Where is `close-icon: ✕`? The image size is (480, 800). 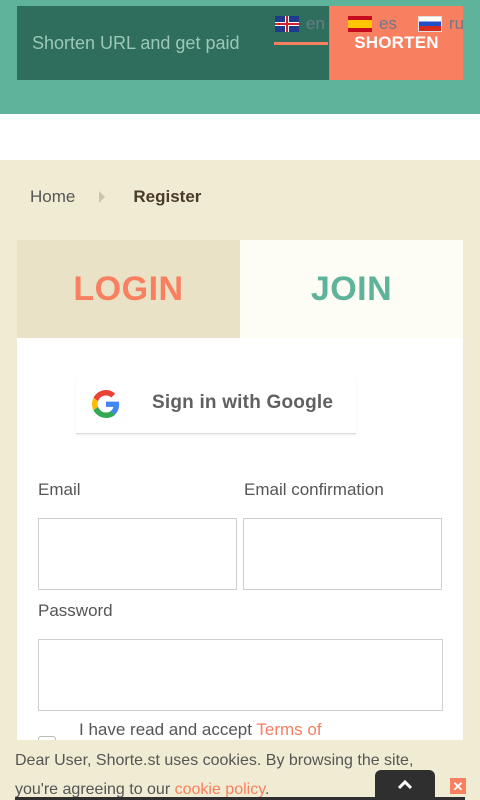
close-icon: ✕ is located at coordinates (458, 786).